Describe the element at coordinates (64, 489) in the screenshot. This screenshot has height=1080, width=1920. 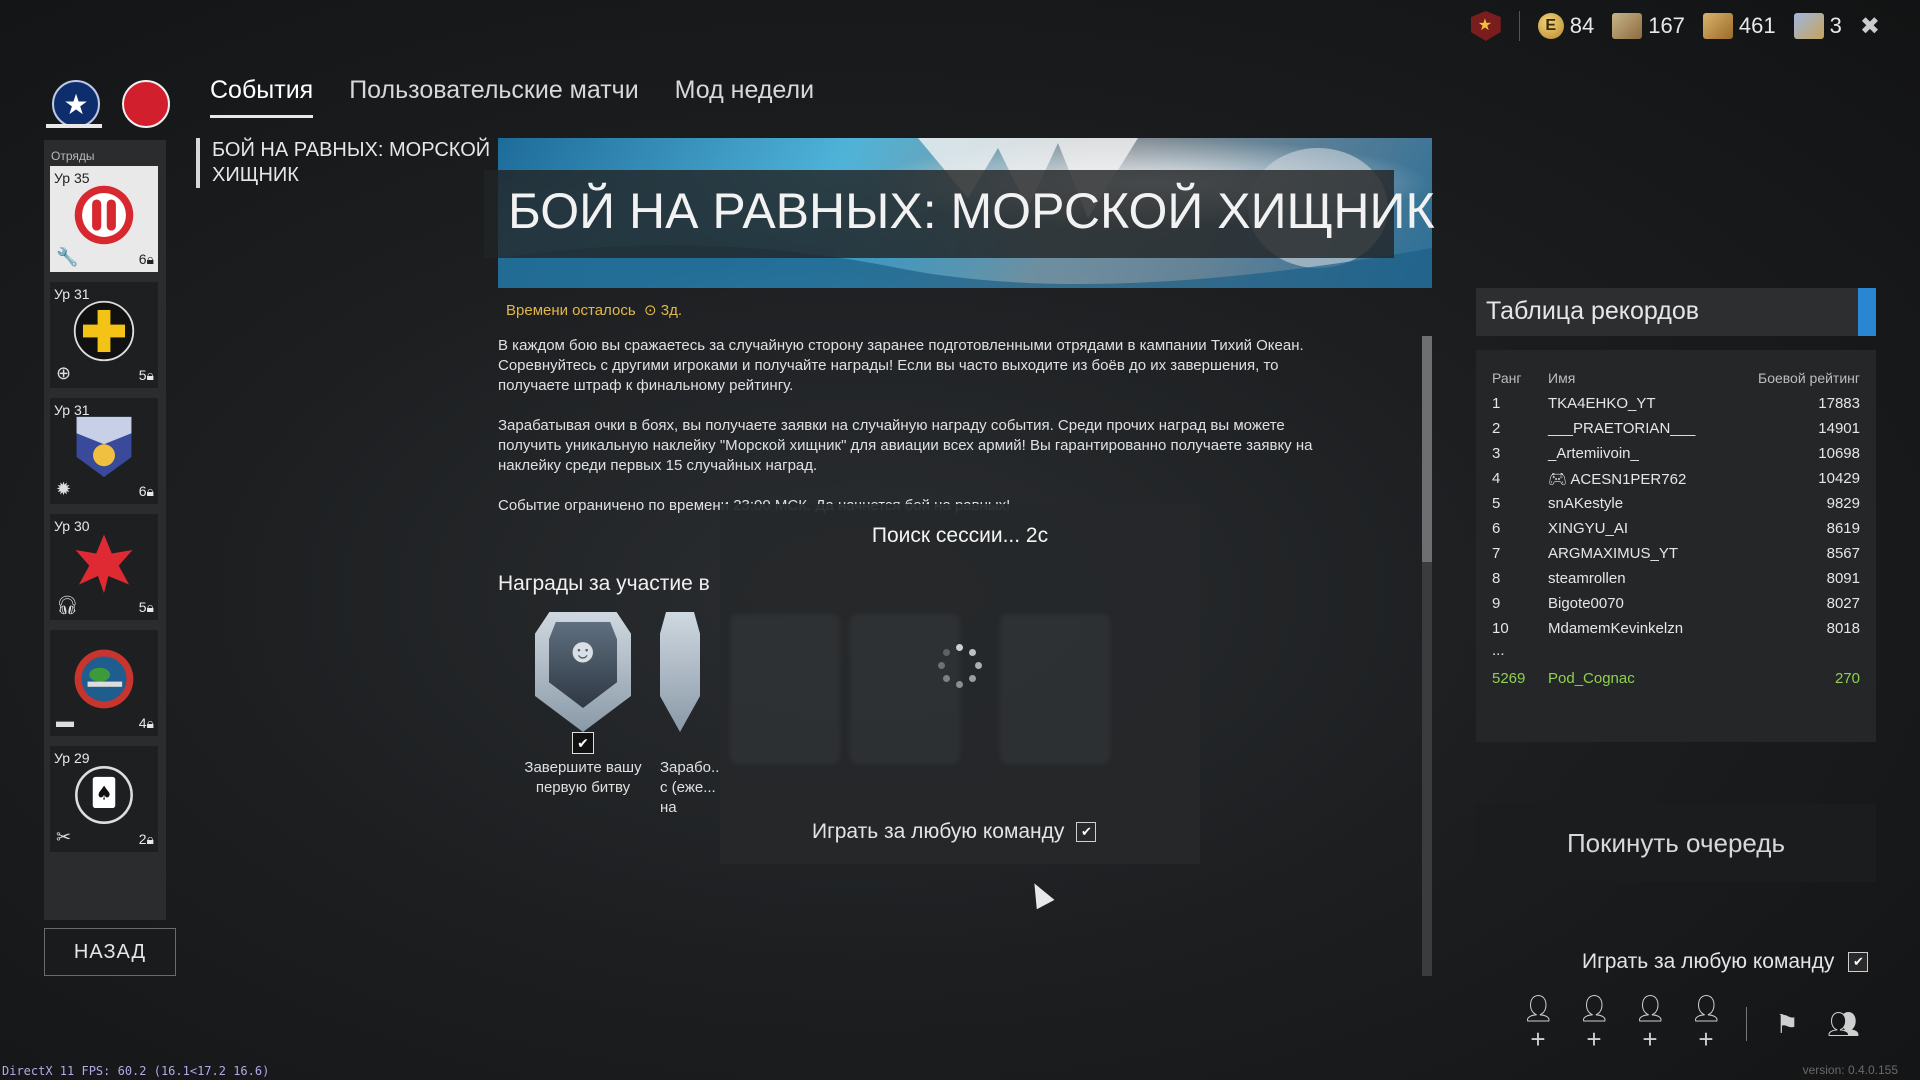
I see `fire-icon: ✹` at that location.